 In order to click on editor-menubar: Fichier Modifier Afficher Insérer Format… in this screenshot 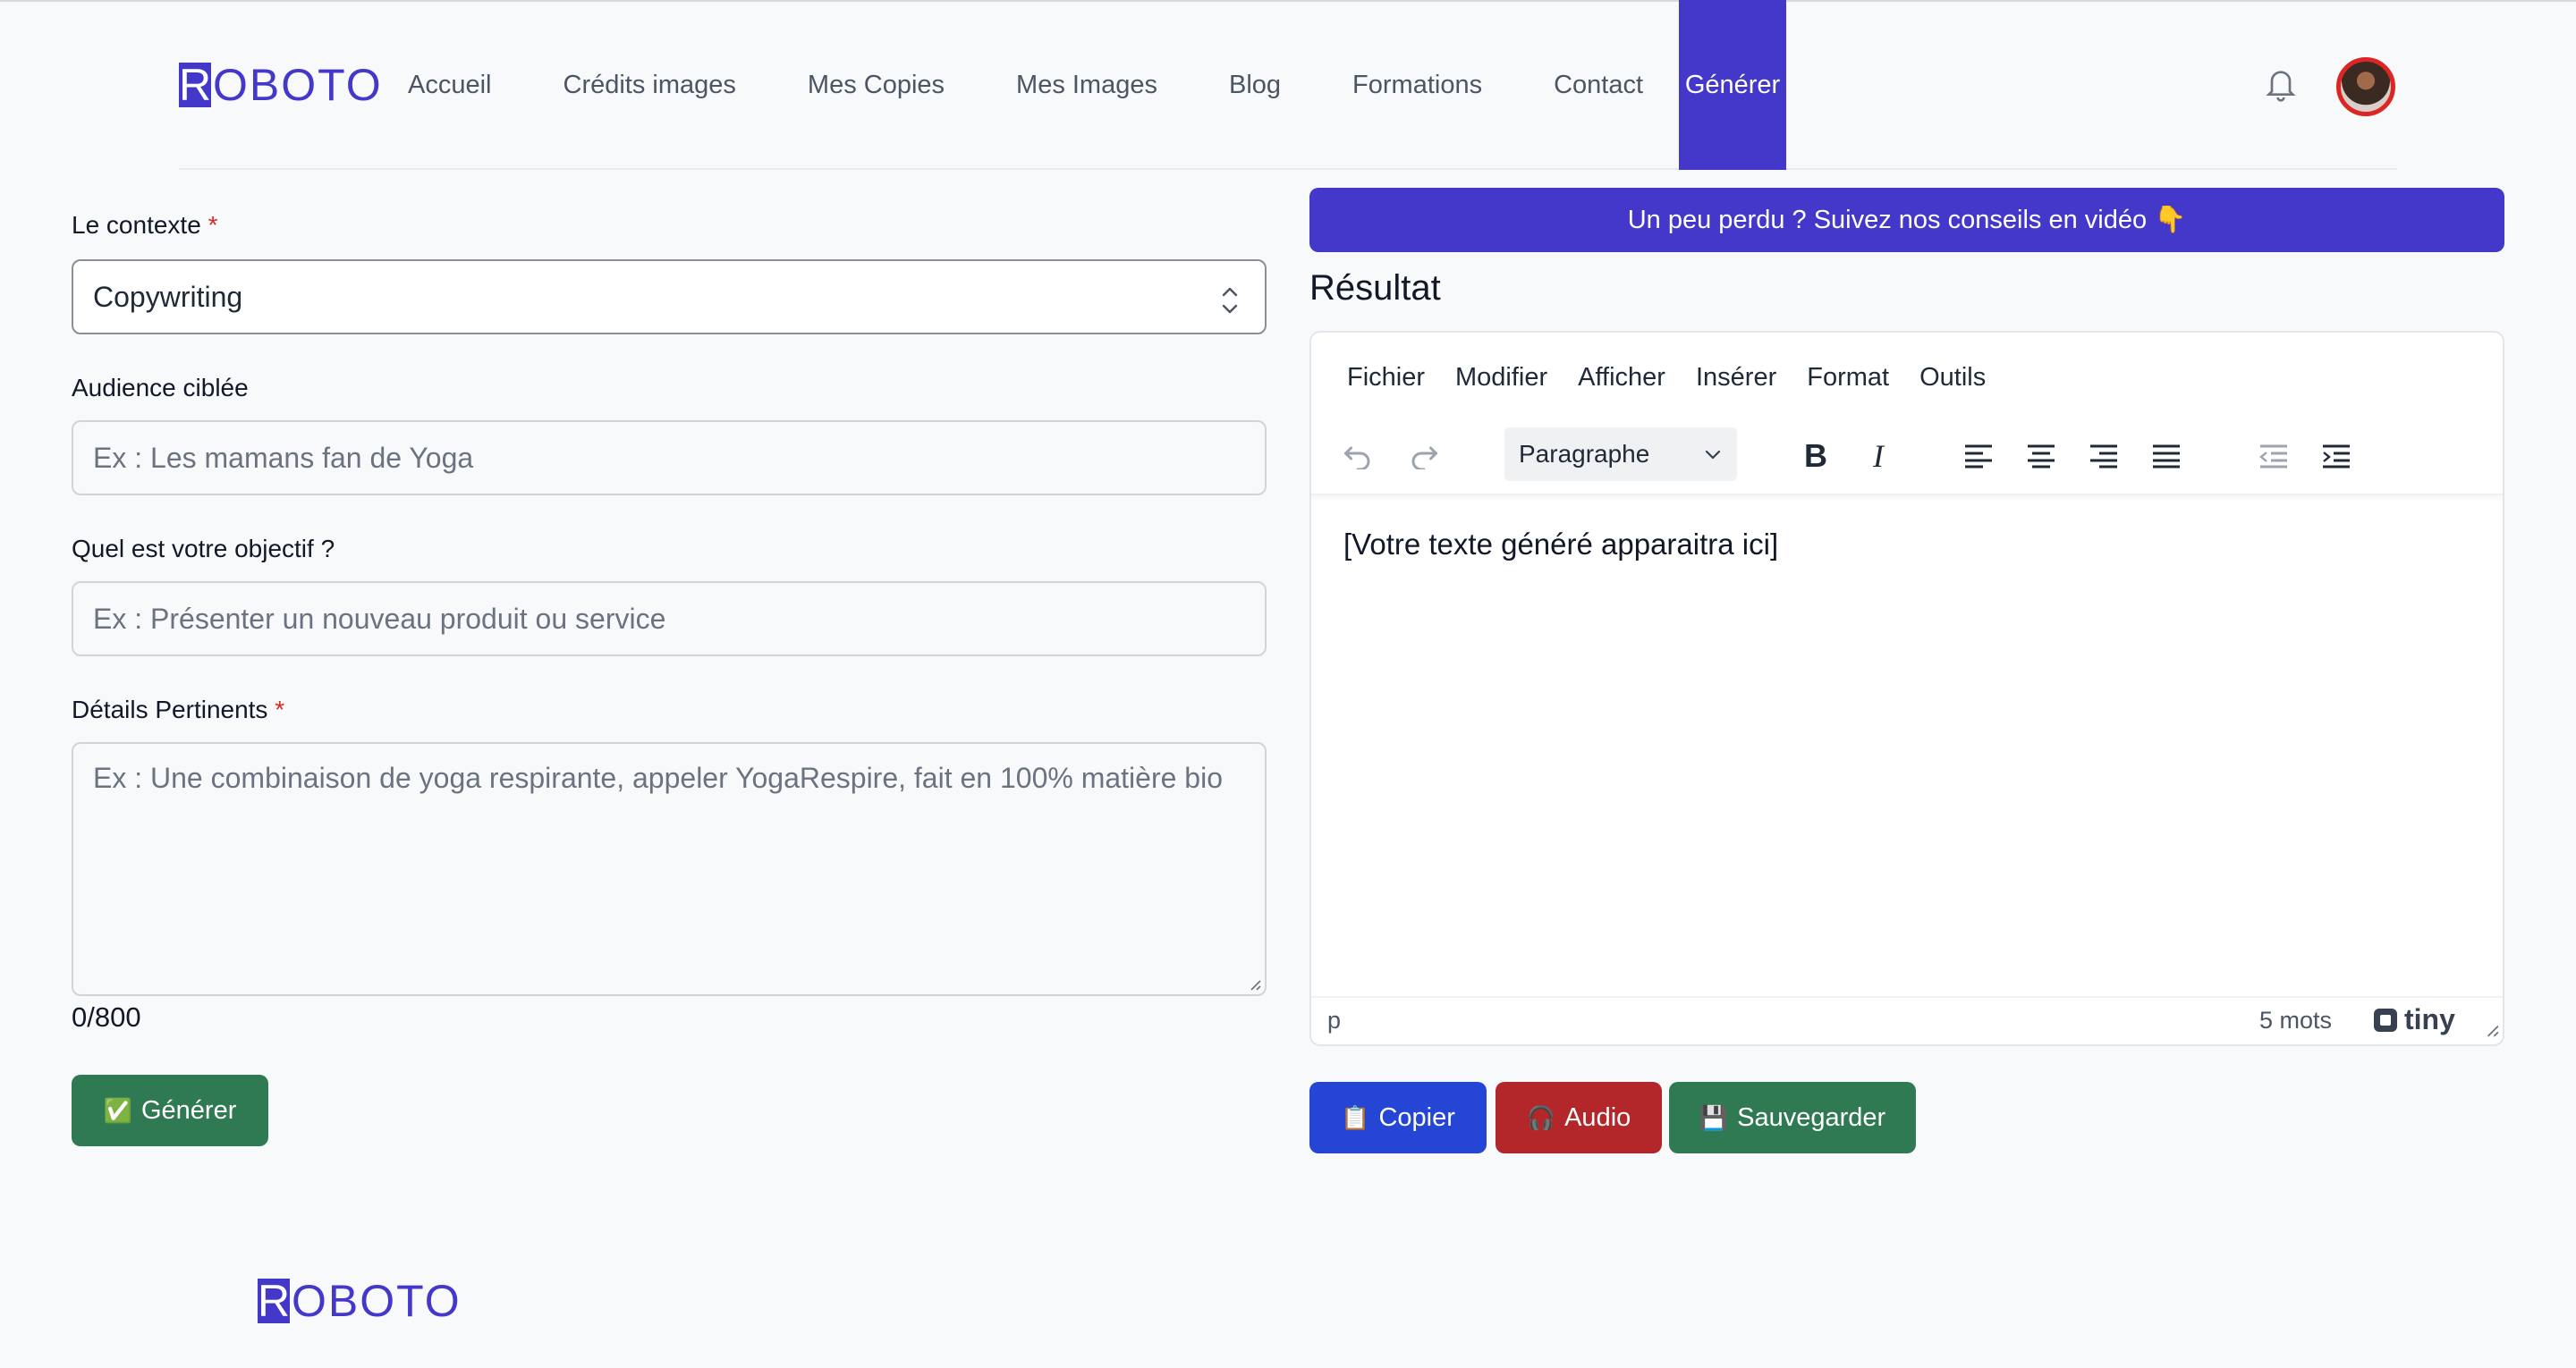, I will do `click(1681, 378)`.